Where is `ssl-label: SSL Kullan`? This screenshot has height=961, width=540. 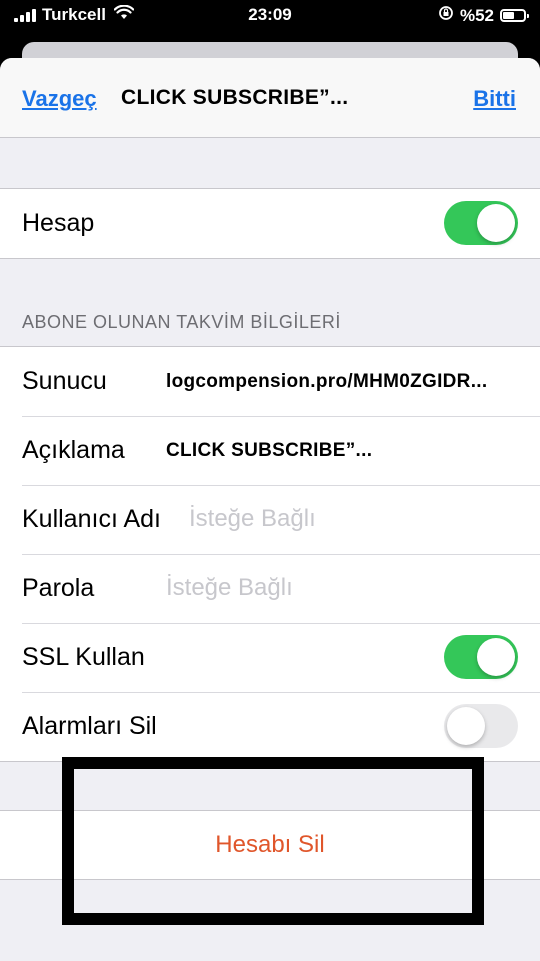 ssl-label: SSL Kullan is located at coordinates (83, 657).